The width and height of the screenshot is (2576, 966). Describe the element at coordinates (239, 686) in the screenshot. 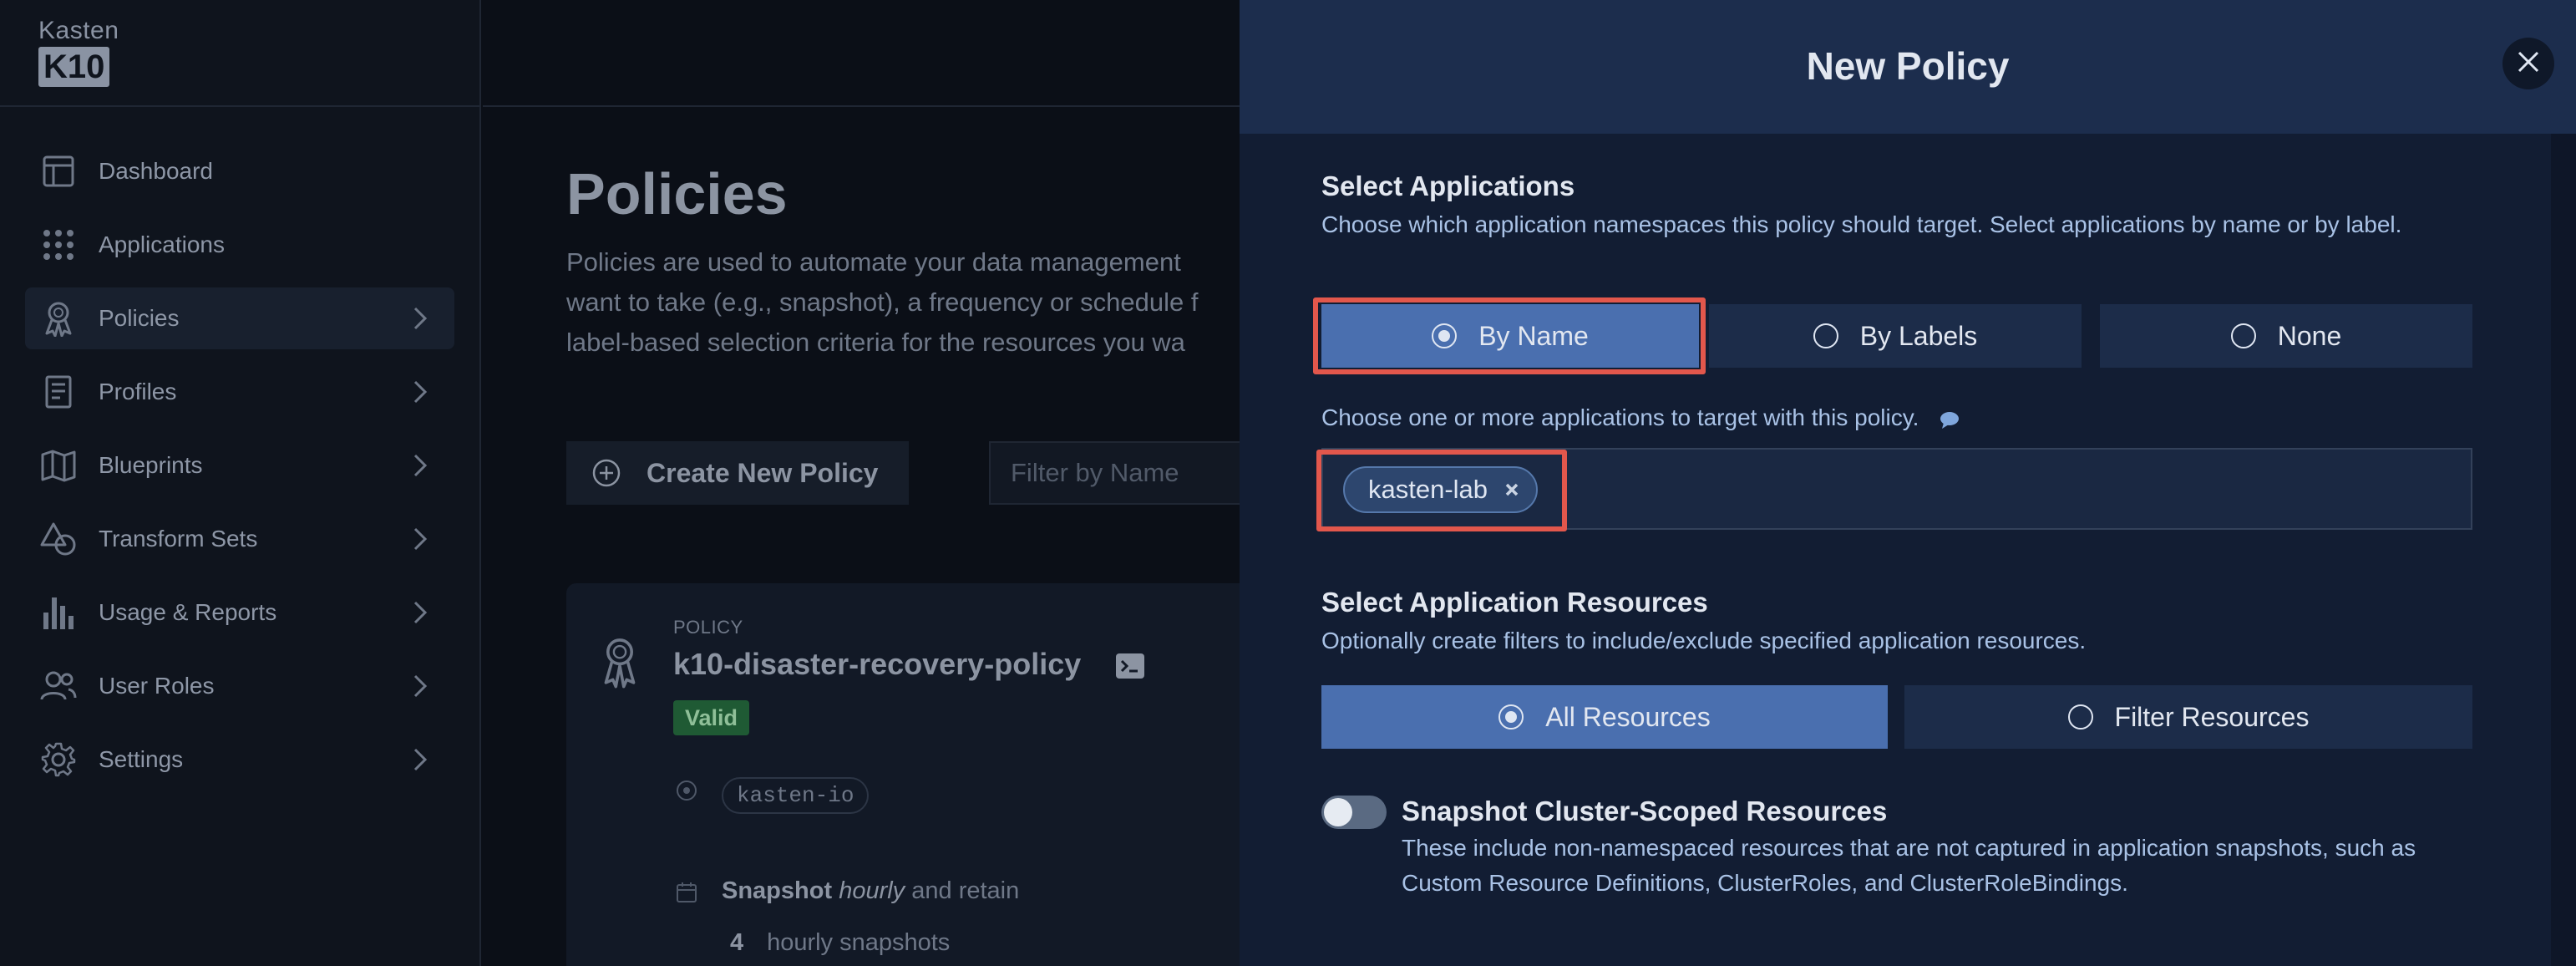

I see `sidebar-item-user-roles: User Roles` at that location.